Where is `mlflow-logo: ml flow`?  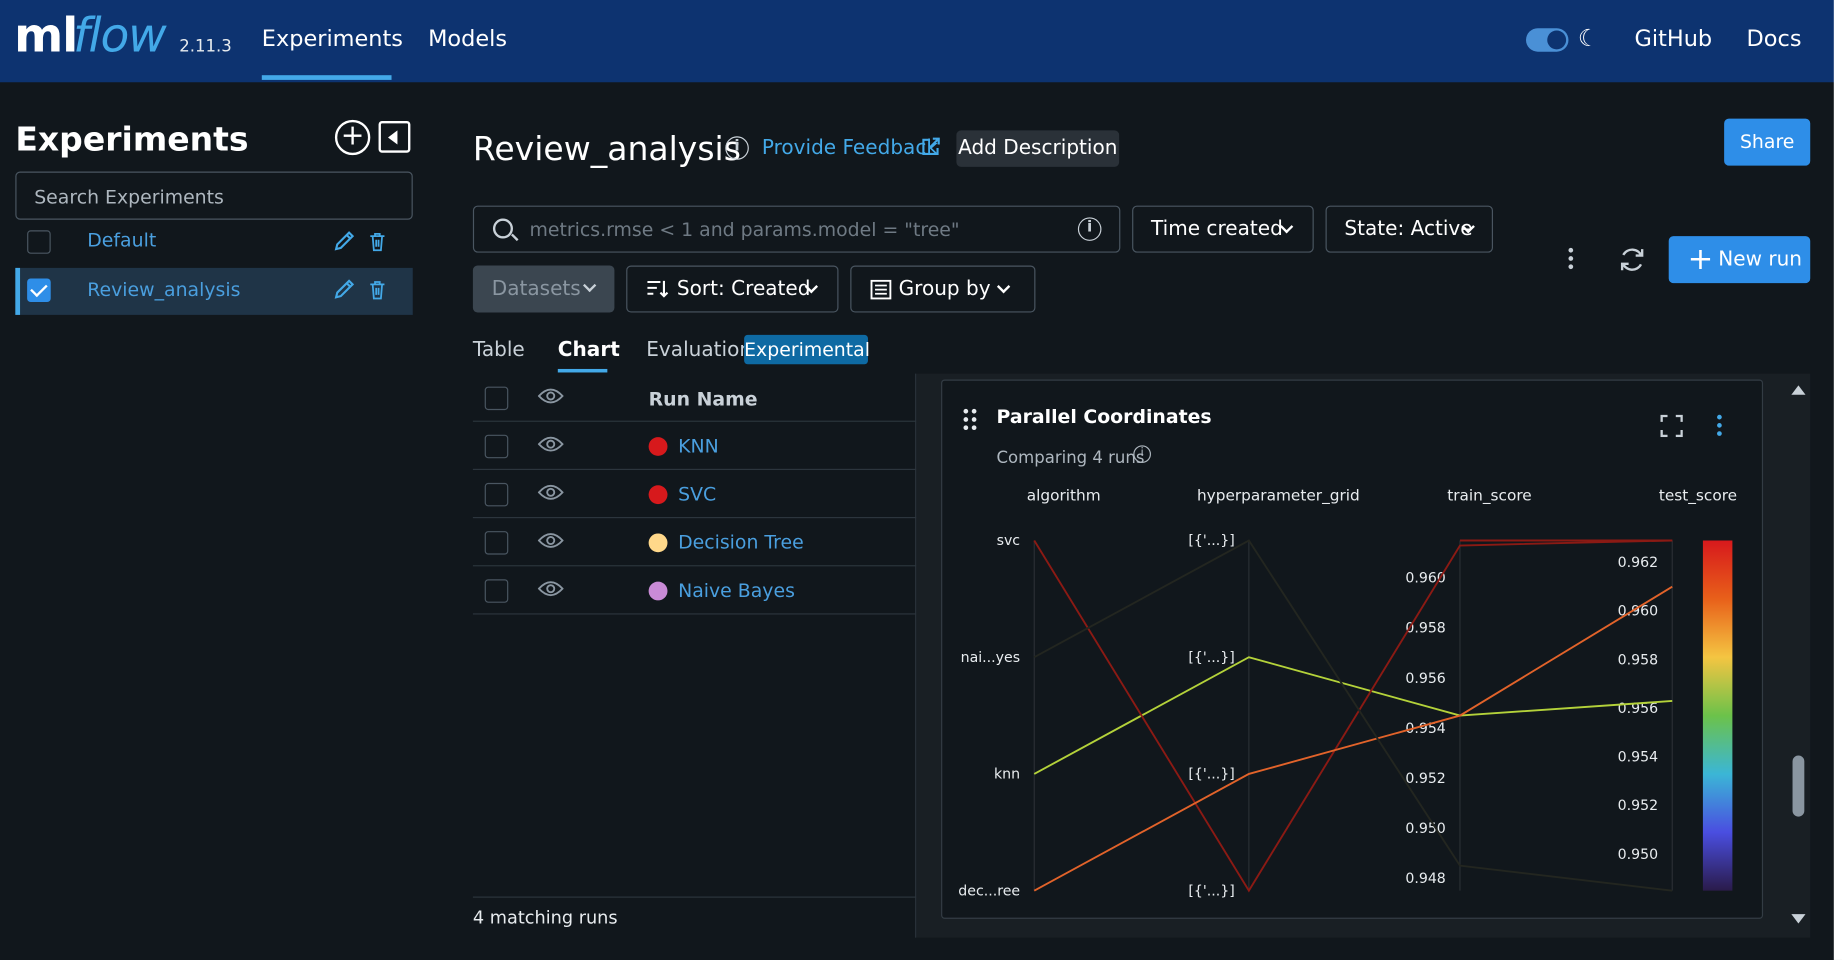
mlflow-logo: ml flow is located at coordinates (96, 38).